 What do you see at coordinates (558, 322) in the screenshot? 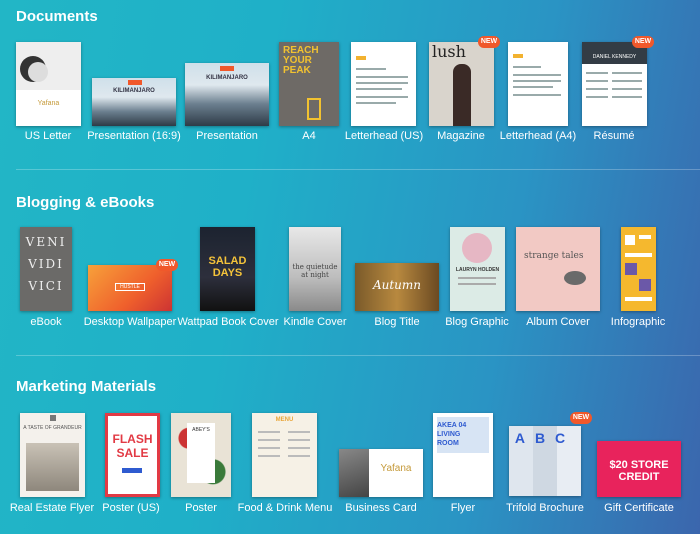
I see `template-label: Album Cover` at bounding box center [558, 322].